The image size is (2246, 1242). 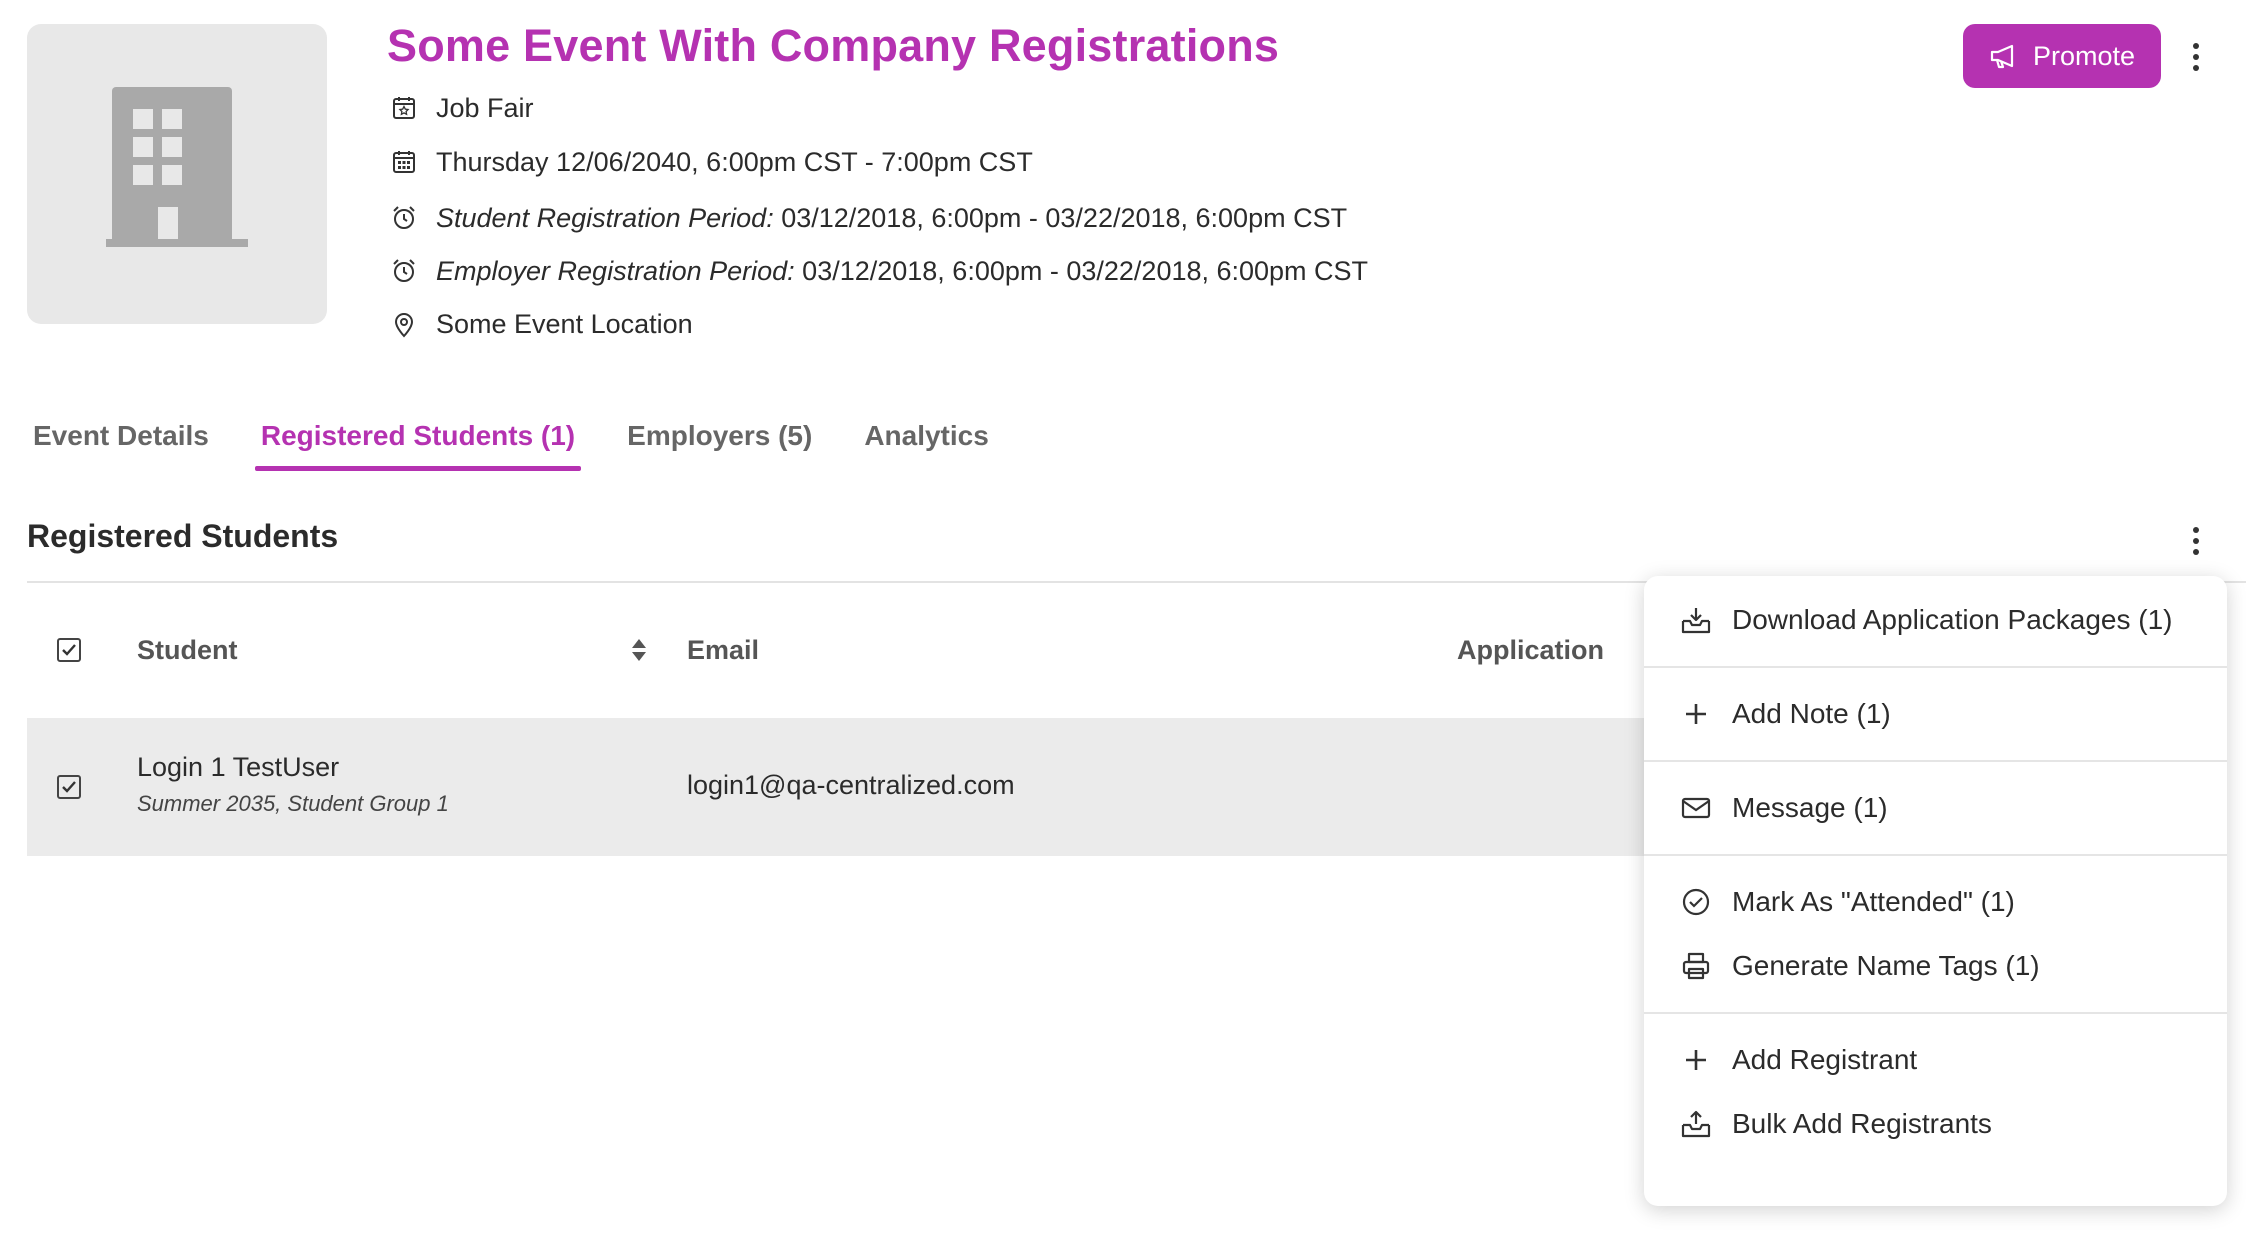 I want to click on menu-generate-name-tags: Generate Name Tags (1), so click(x=1935, y=966).